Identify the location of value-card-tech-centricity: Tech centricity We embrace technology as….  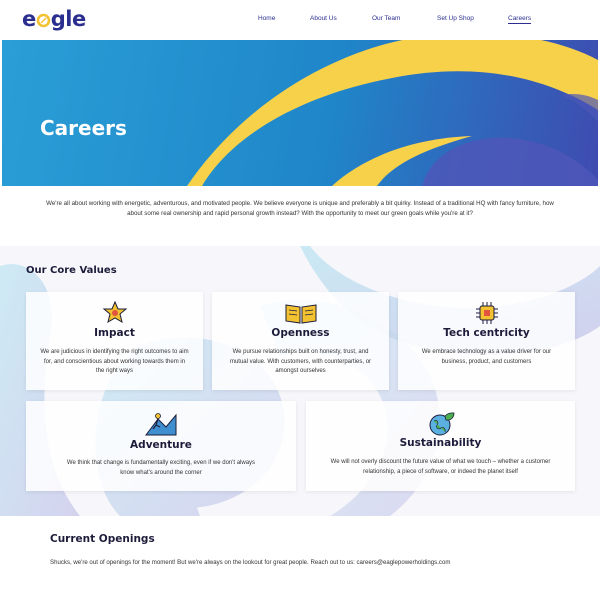
(486, 341).